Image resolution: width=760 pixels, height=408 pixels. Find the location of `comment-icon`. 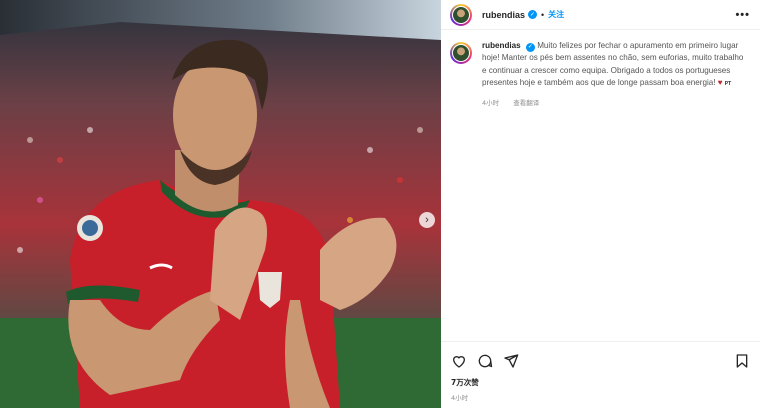

comment-icon is located at coordinates (485, 361).